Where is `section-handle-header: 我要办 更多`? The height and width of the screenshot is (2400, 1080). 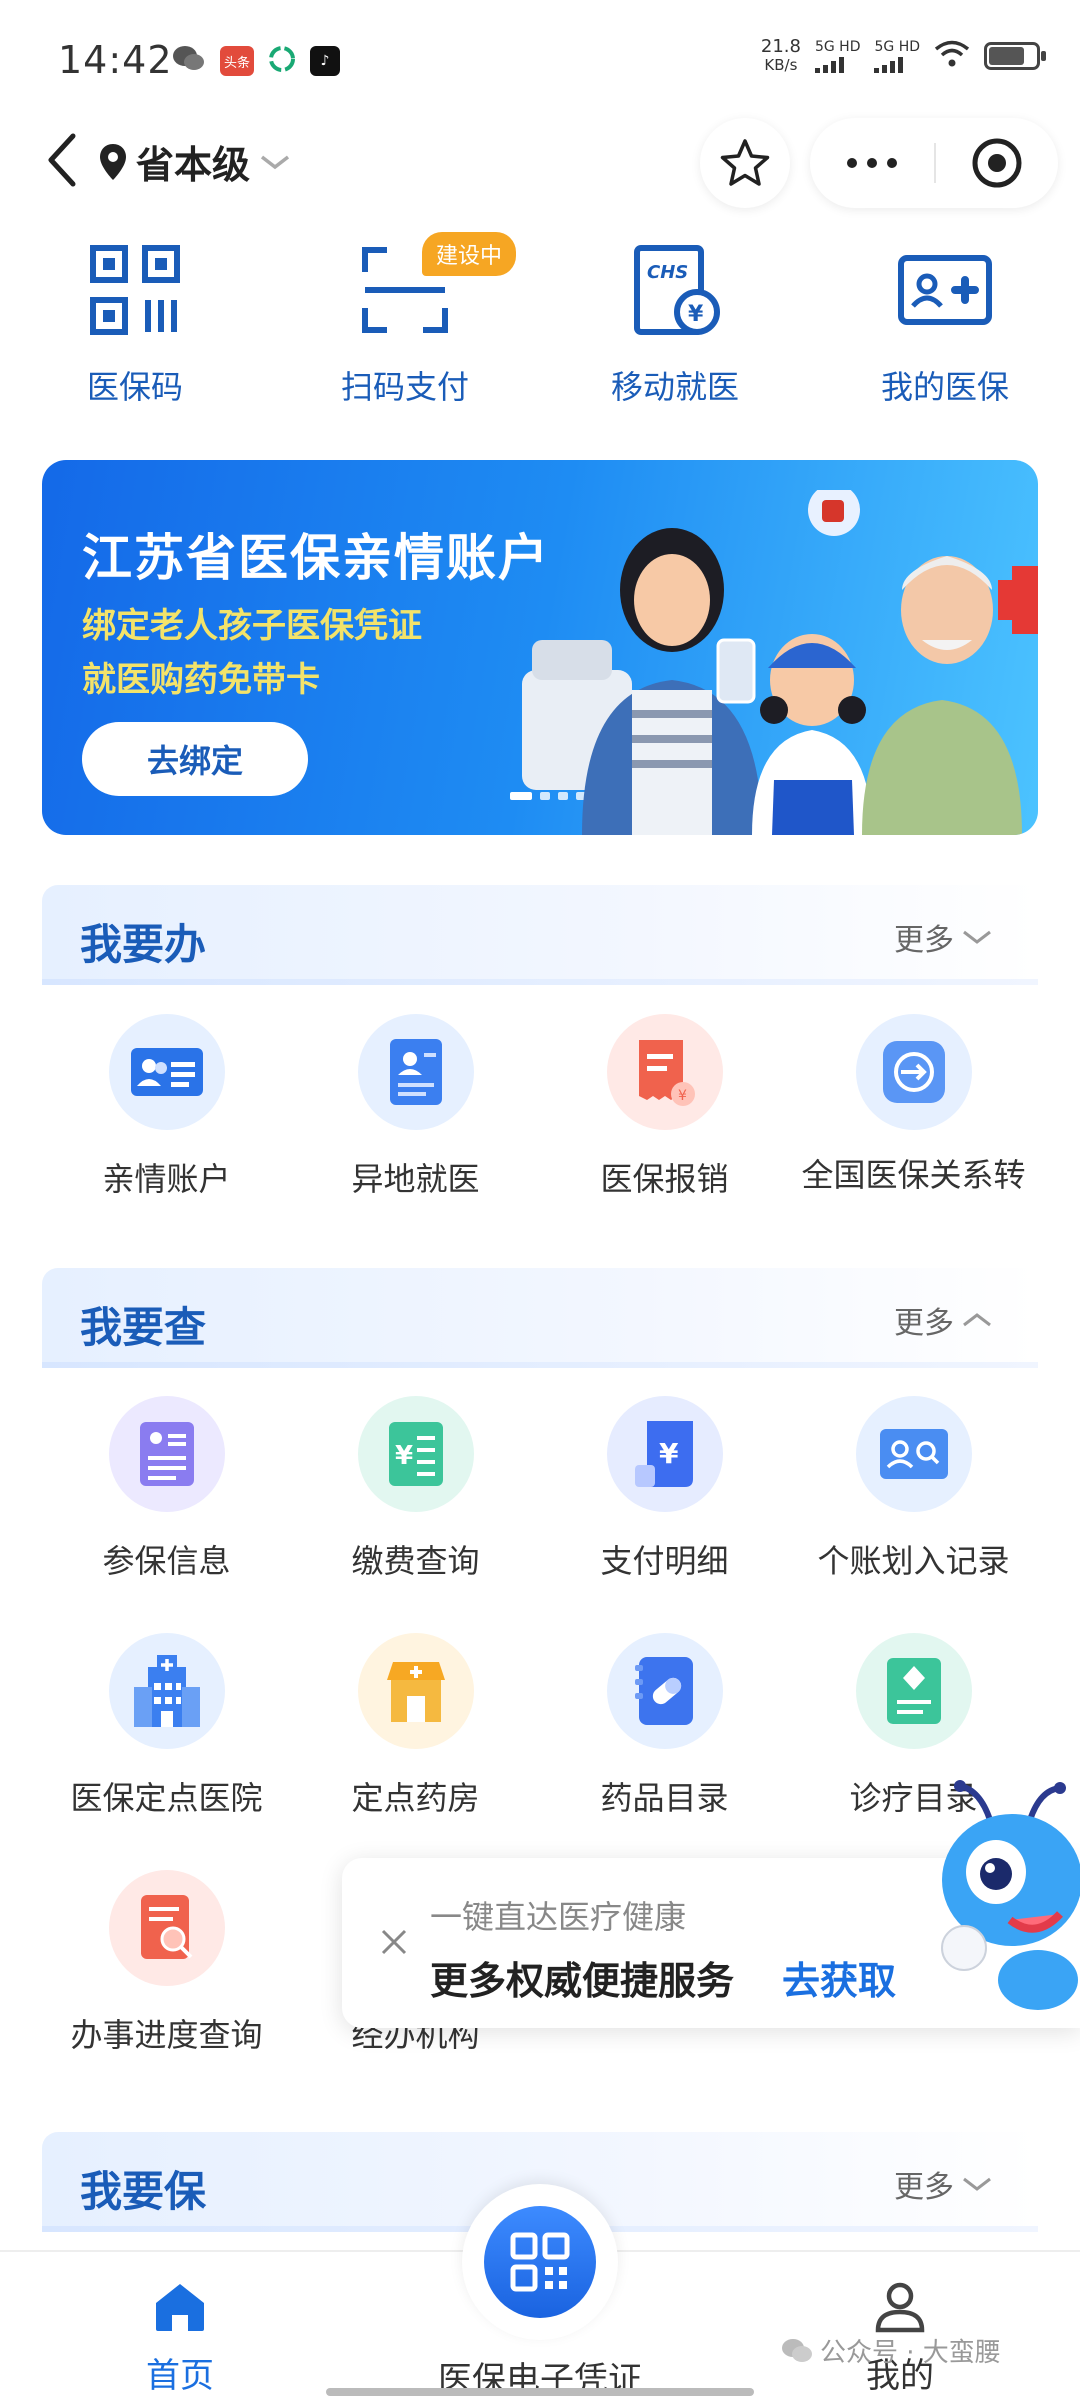 section-handle-header: 我要办 更多 is located at coordinates (540, 935).